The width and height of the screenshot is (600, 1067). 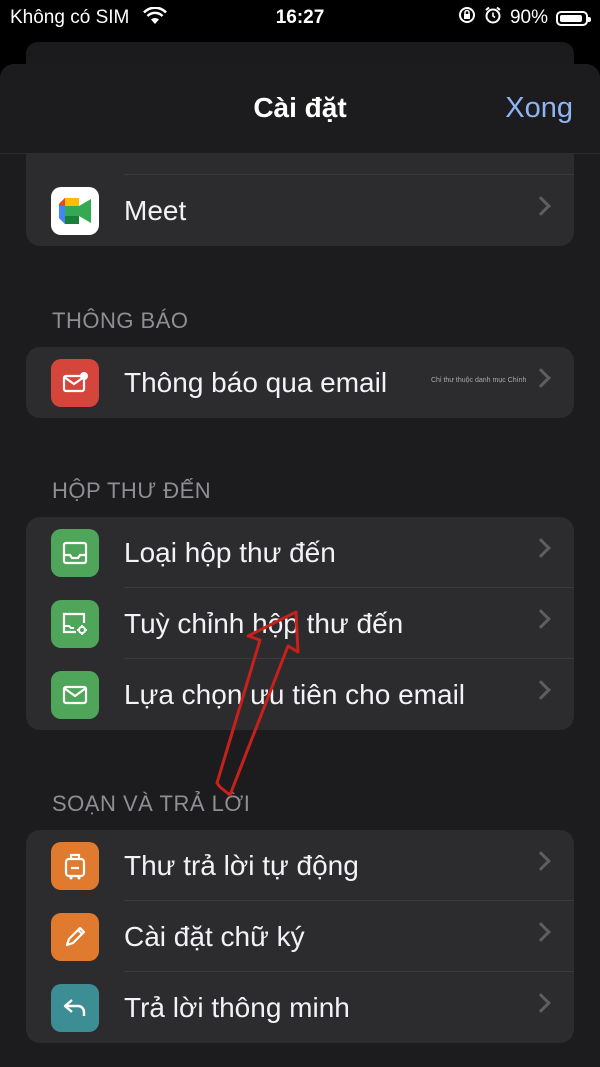 I want to click on list-item-label: Cài đặt chữ ký, so click(x=214, y=936).